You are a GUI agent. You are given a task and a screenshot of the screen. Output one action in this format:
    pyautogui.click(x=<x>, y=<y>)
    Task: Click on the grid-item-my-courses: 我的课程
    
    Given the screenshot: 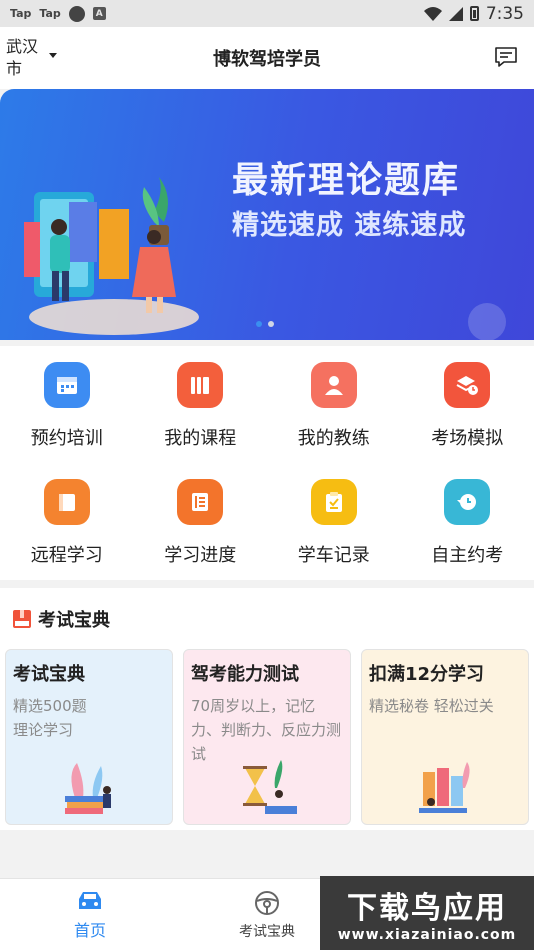 What is the action you would take?
    pyautogui.click(x=201, y=402)
    